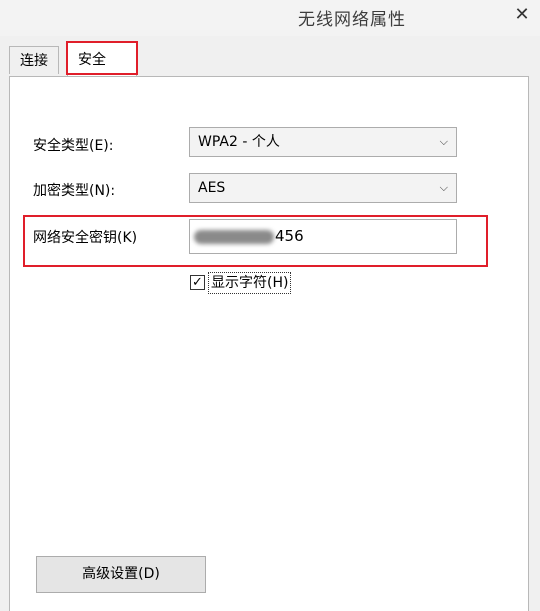 The width and height of the screenshot is (540, 611). What do you see at coordinates (234, 236) in the screenshot?
I see `redaction-blur` at bounding box center [234, 236].